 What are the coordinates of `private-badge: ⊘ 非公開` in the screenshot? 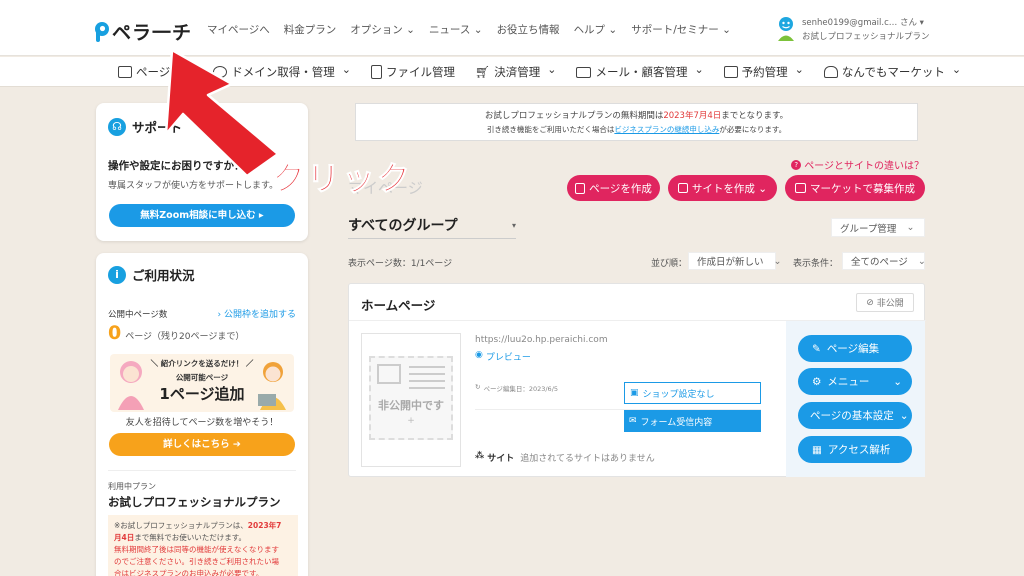 It's located at (885, 302).